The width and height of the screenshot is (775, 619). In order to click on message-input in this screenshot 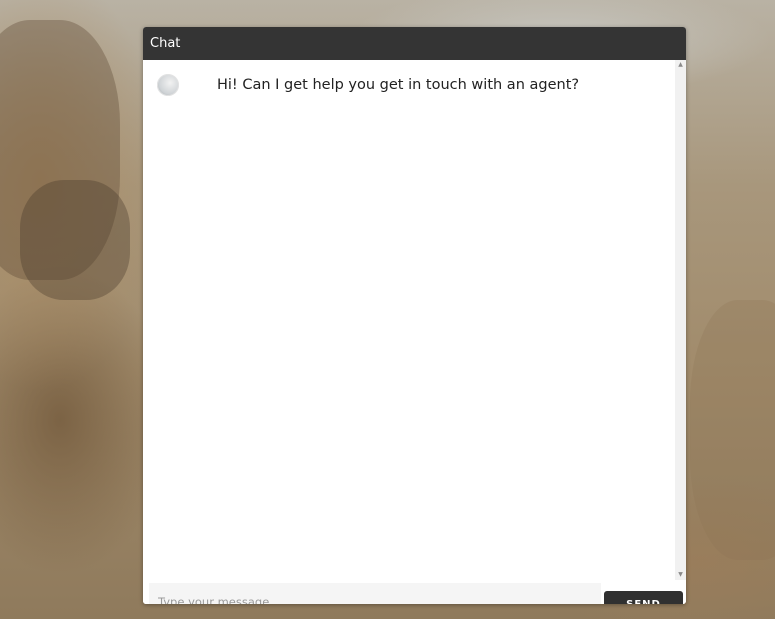, I will do `click(375, 593)`.